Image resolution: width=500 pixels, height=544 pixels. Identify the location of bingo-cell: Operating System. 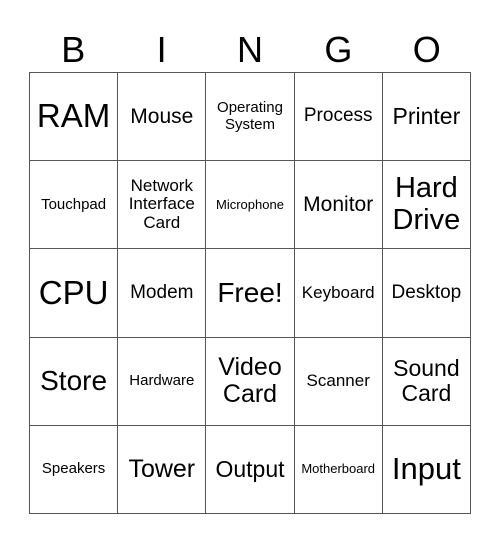
(250, 117).